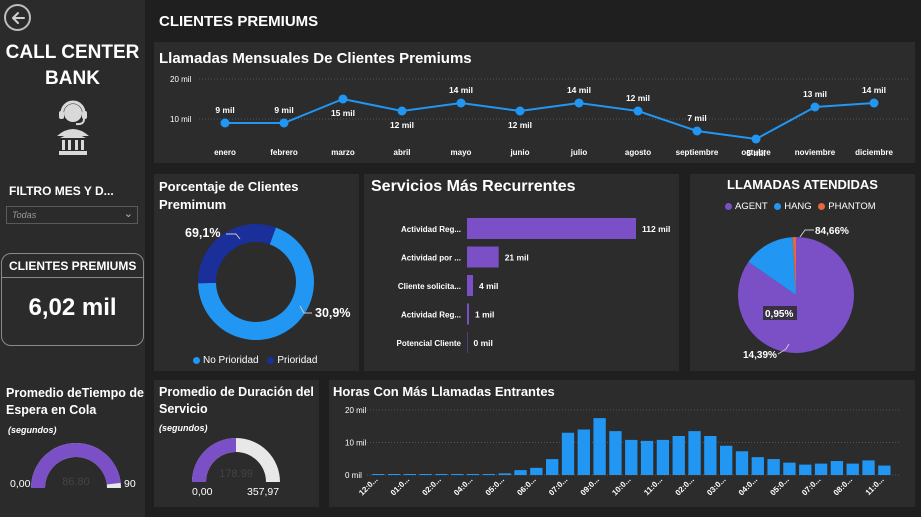 The height and width of the screenshot is (517, 921). I want to click on x-tick-label: julio, so click(579, 152).